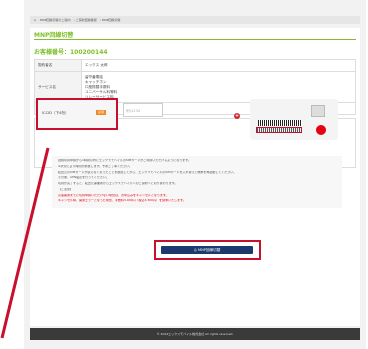 This screenshot has width=368, height=349. What do you see at coordinates (111, 20) in the screenshot?
I see `breadcrumb-item-3: MNP回線切替` at bounding box center [111, 20].